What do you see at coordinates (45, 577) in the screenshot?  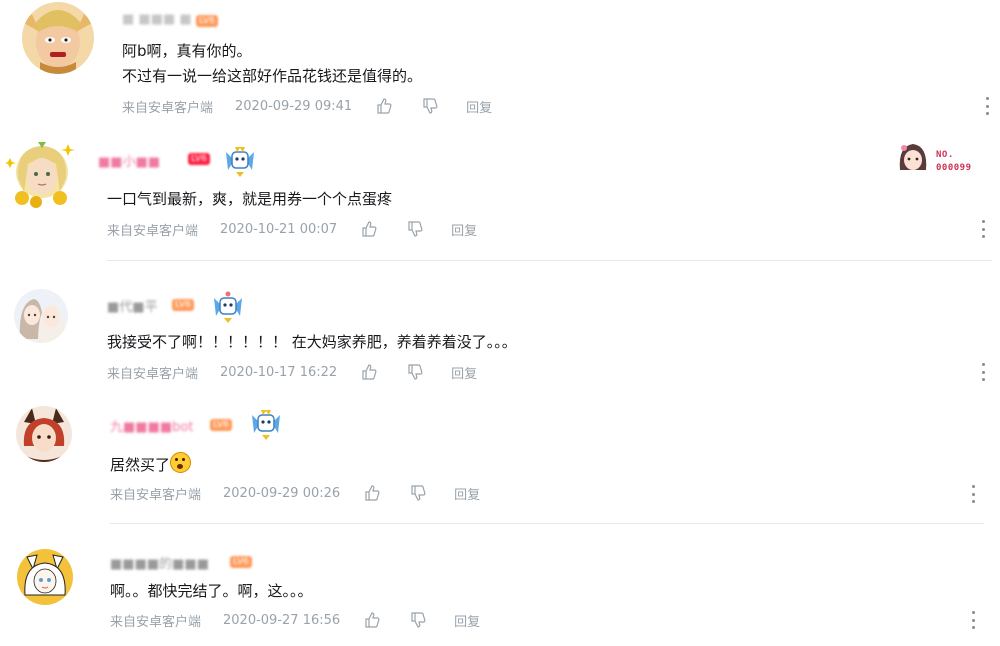 I see `white-hair-girl-avatar-icon` at bounding box center [45, 577].